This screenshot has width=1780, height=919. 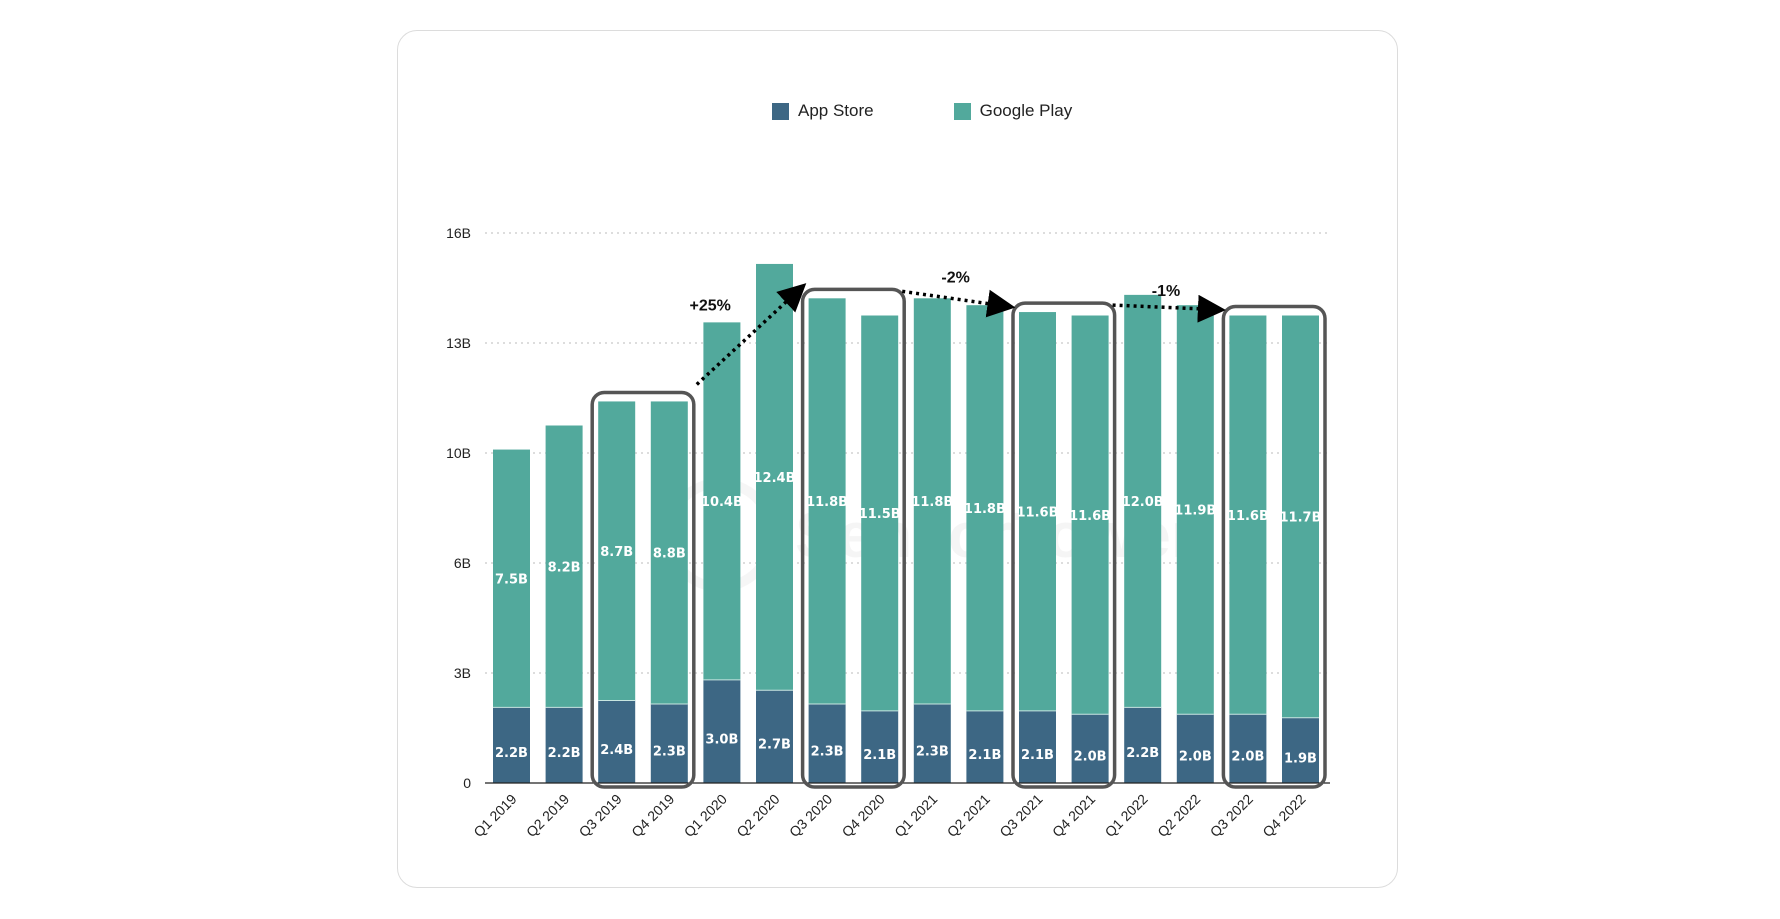 I want to click on data-label-google-play: 12.4B, so click(x=775, y=478).